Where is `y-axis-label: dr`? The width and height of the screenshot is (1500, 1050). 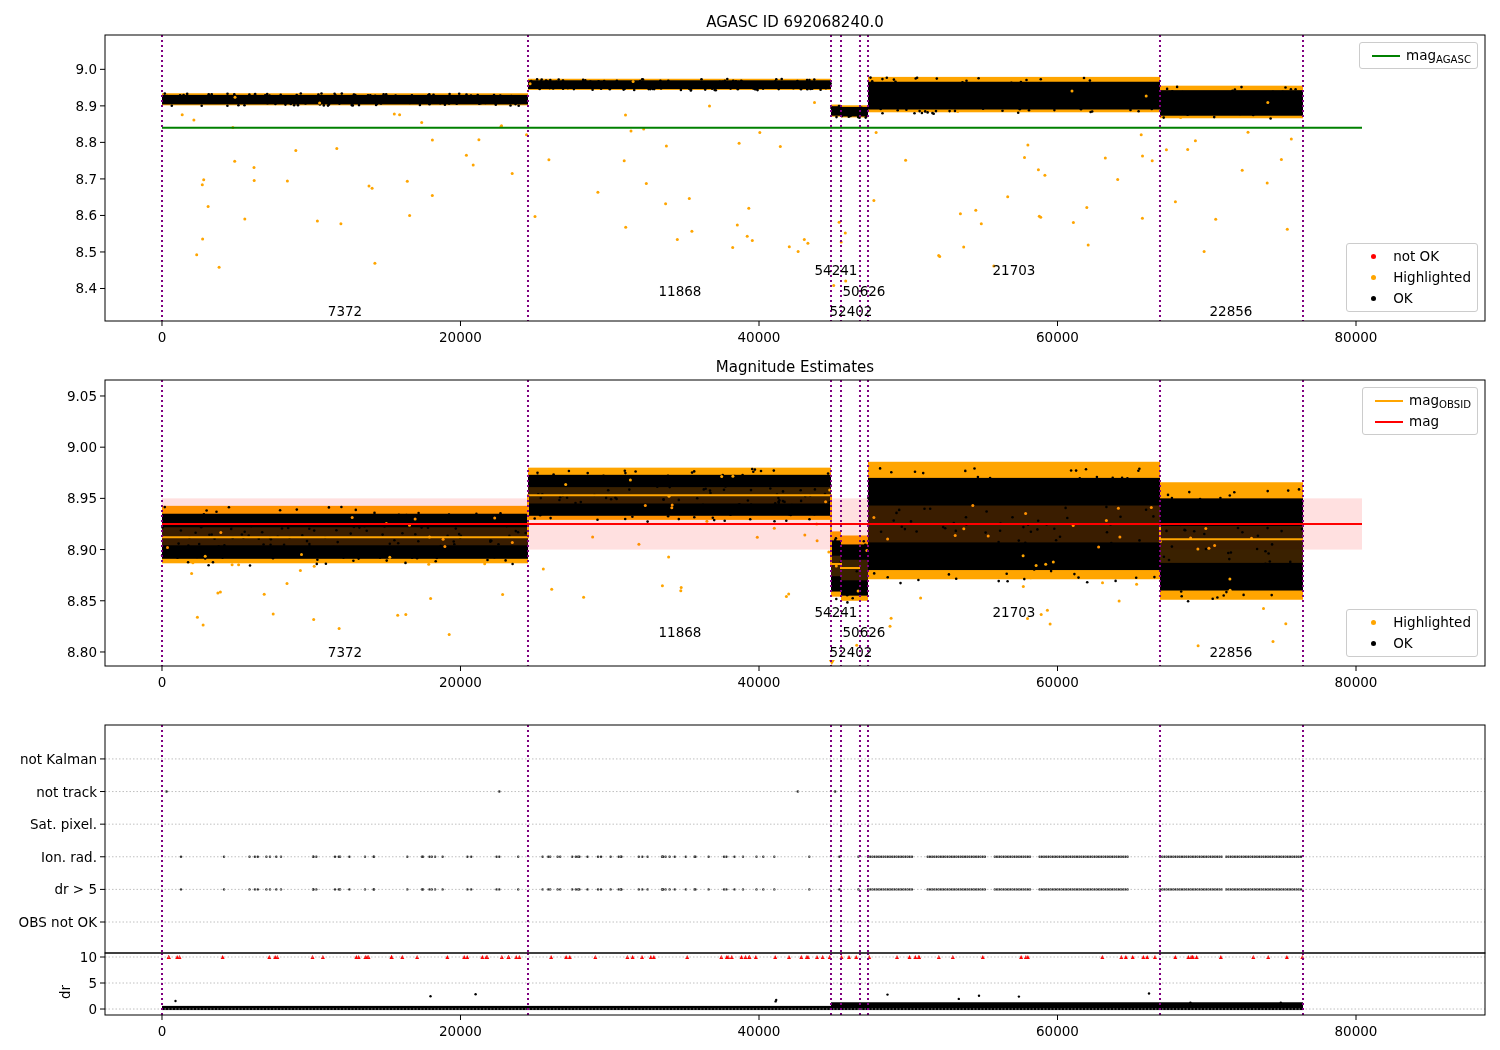 y-axis-label: dr is located at coordinates (65, 992).